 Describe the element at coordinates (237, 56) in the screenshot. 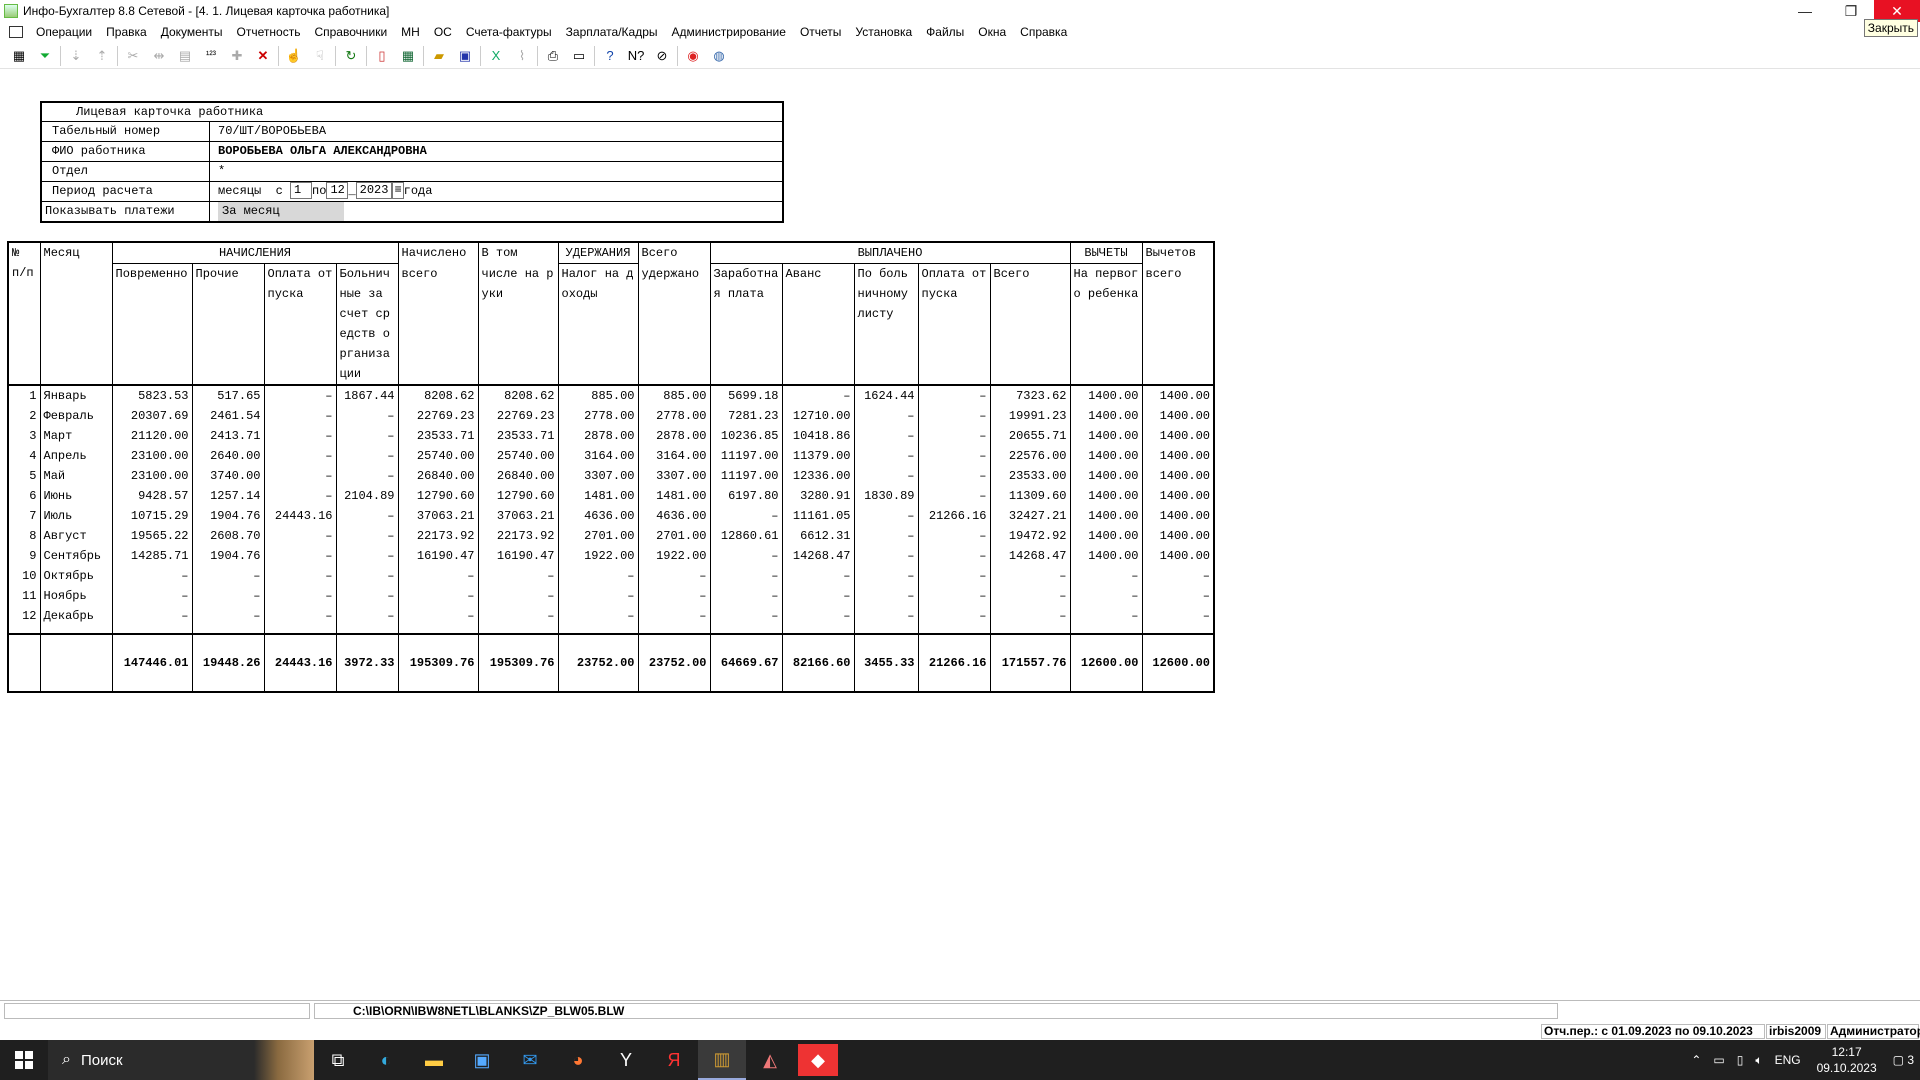

I see `add-icon: ✚` at that location.